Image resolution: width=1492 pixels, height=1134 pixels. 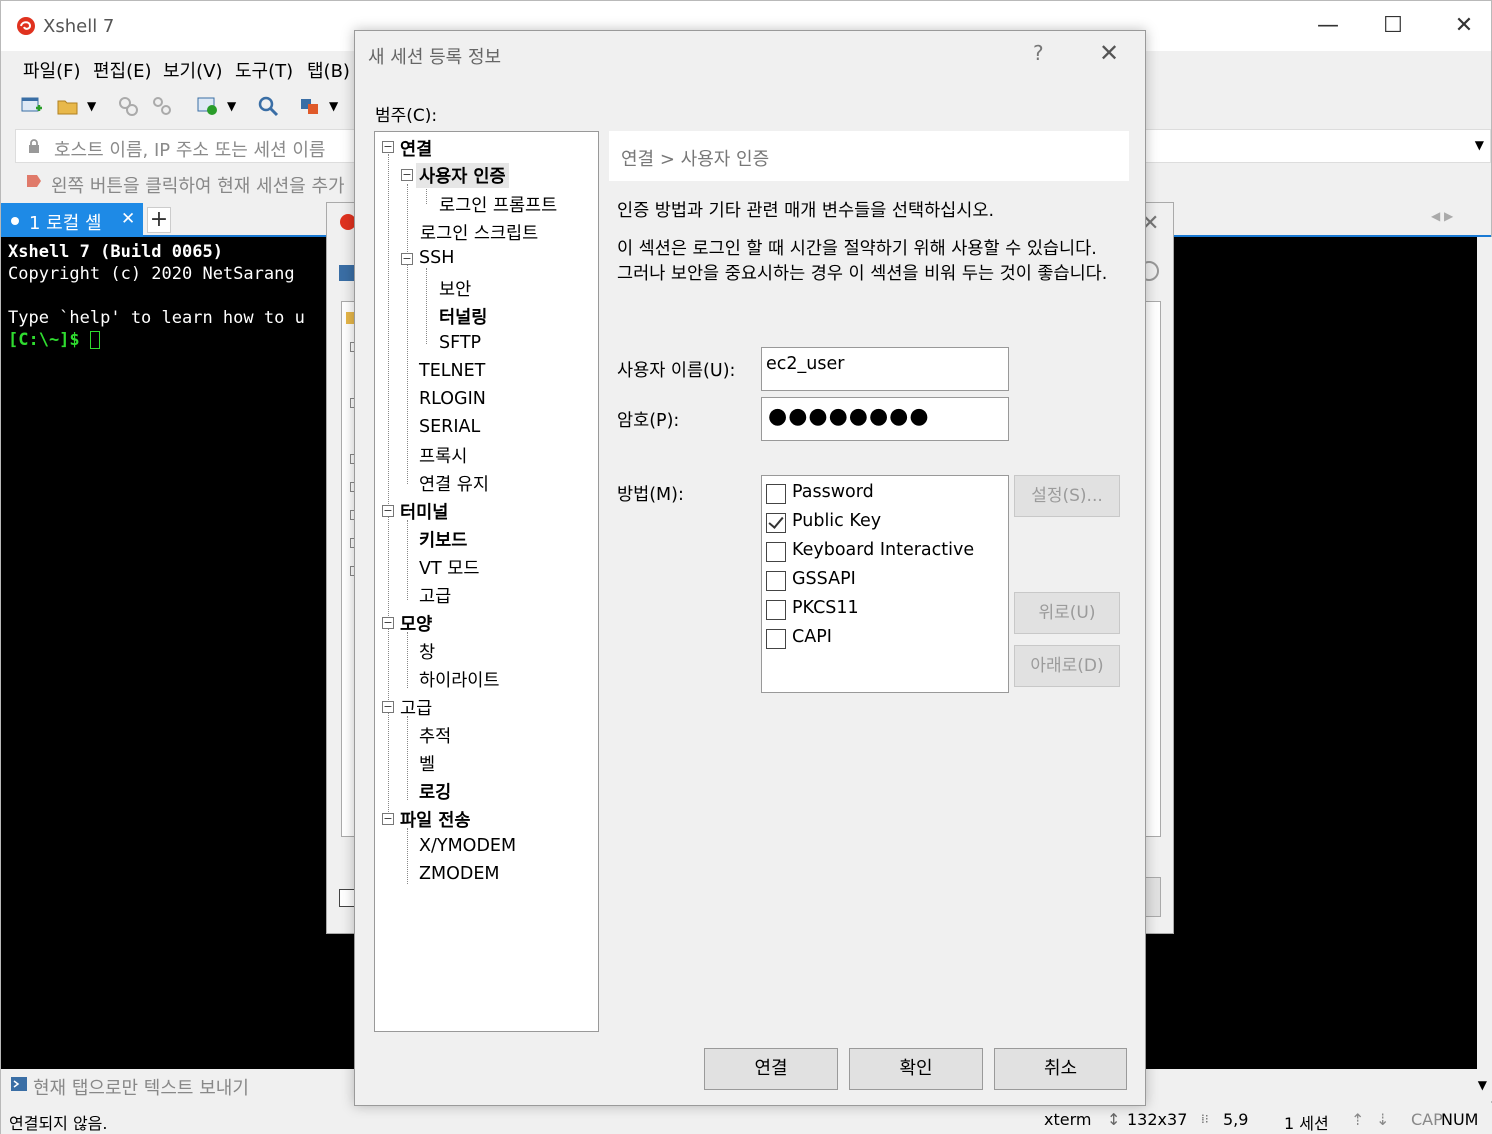 I want to click on tree-item-window: 창, so click(x=427, y=651).